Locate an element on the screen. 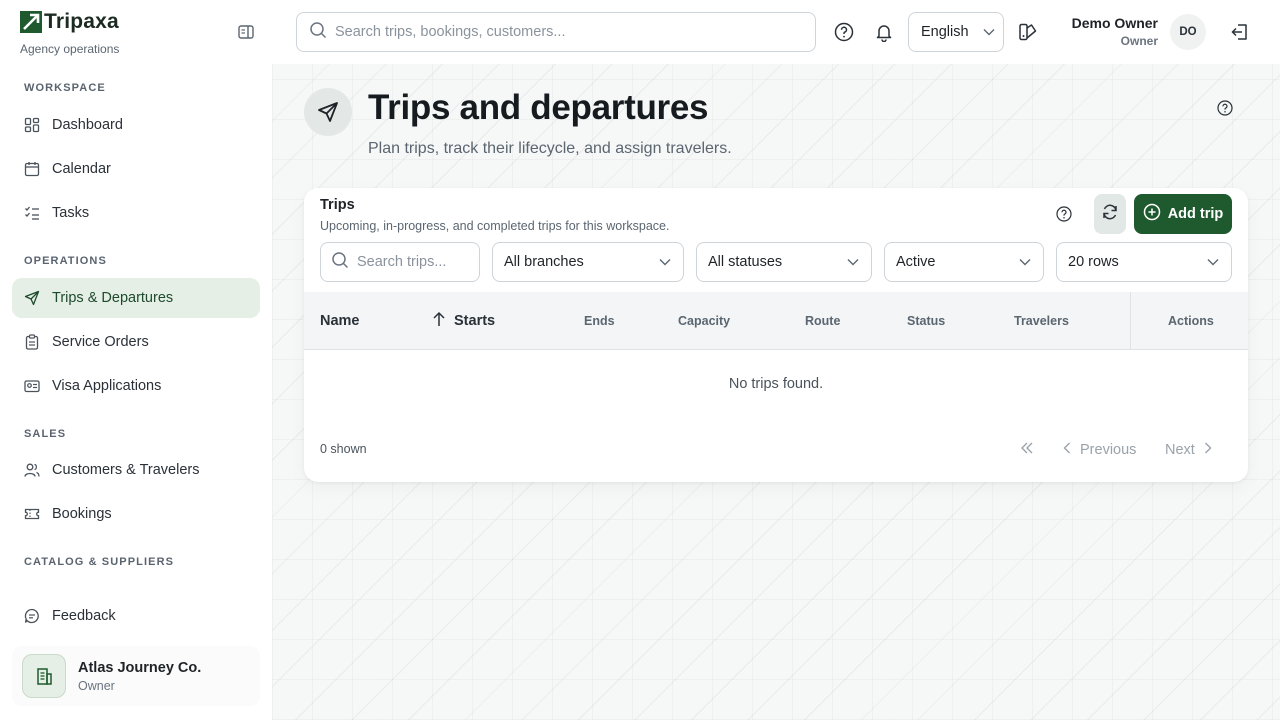  column-divider is located at coordinates (1130, 321).